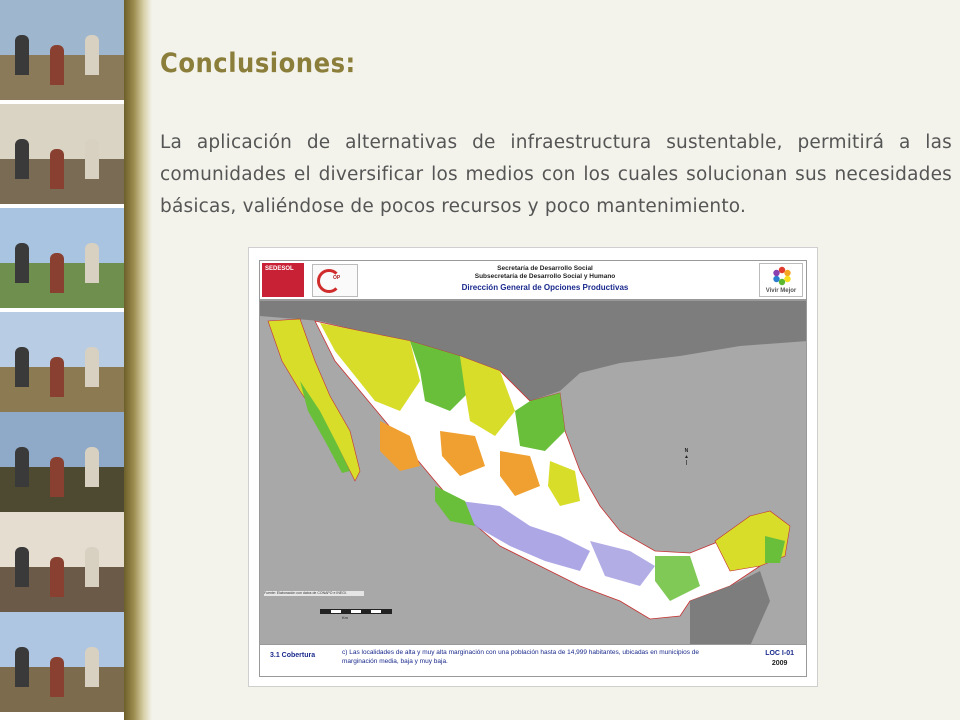 The width and height of the screenshot is (960, 720). I want to click on photo-sunset-landscape, so click(62, 462).